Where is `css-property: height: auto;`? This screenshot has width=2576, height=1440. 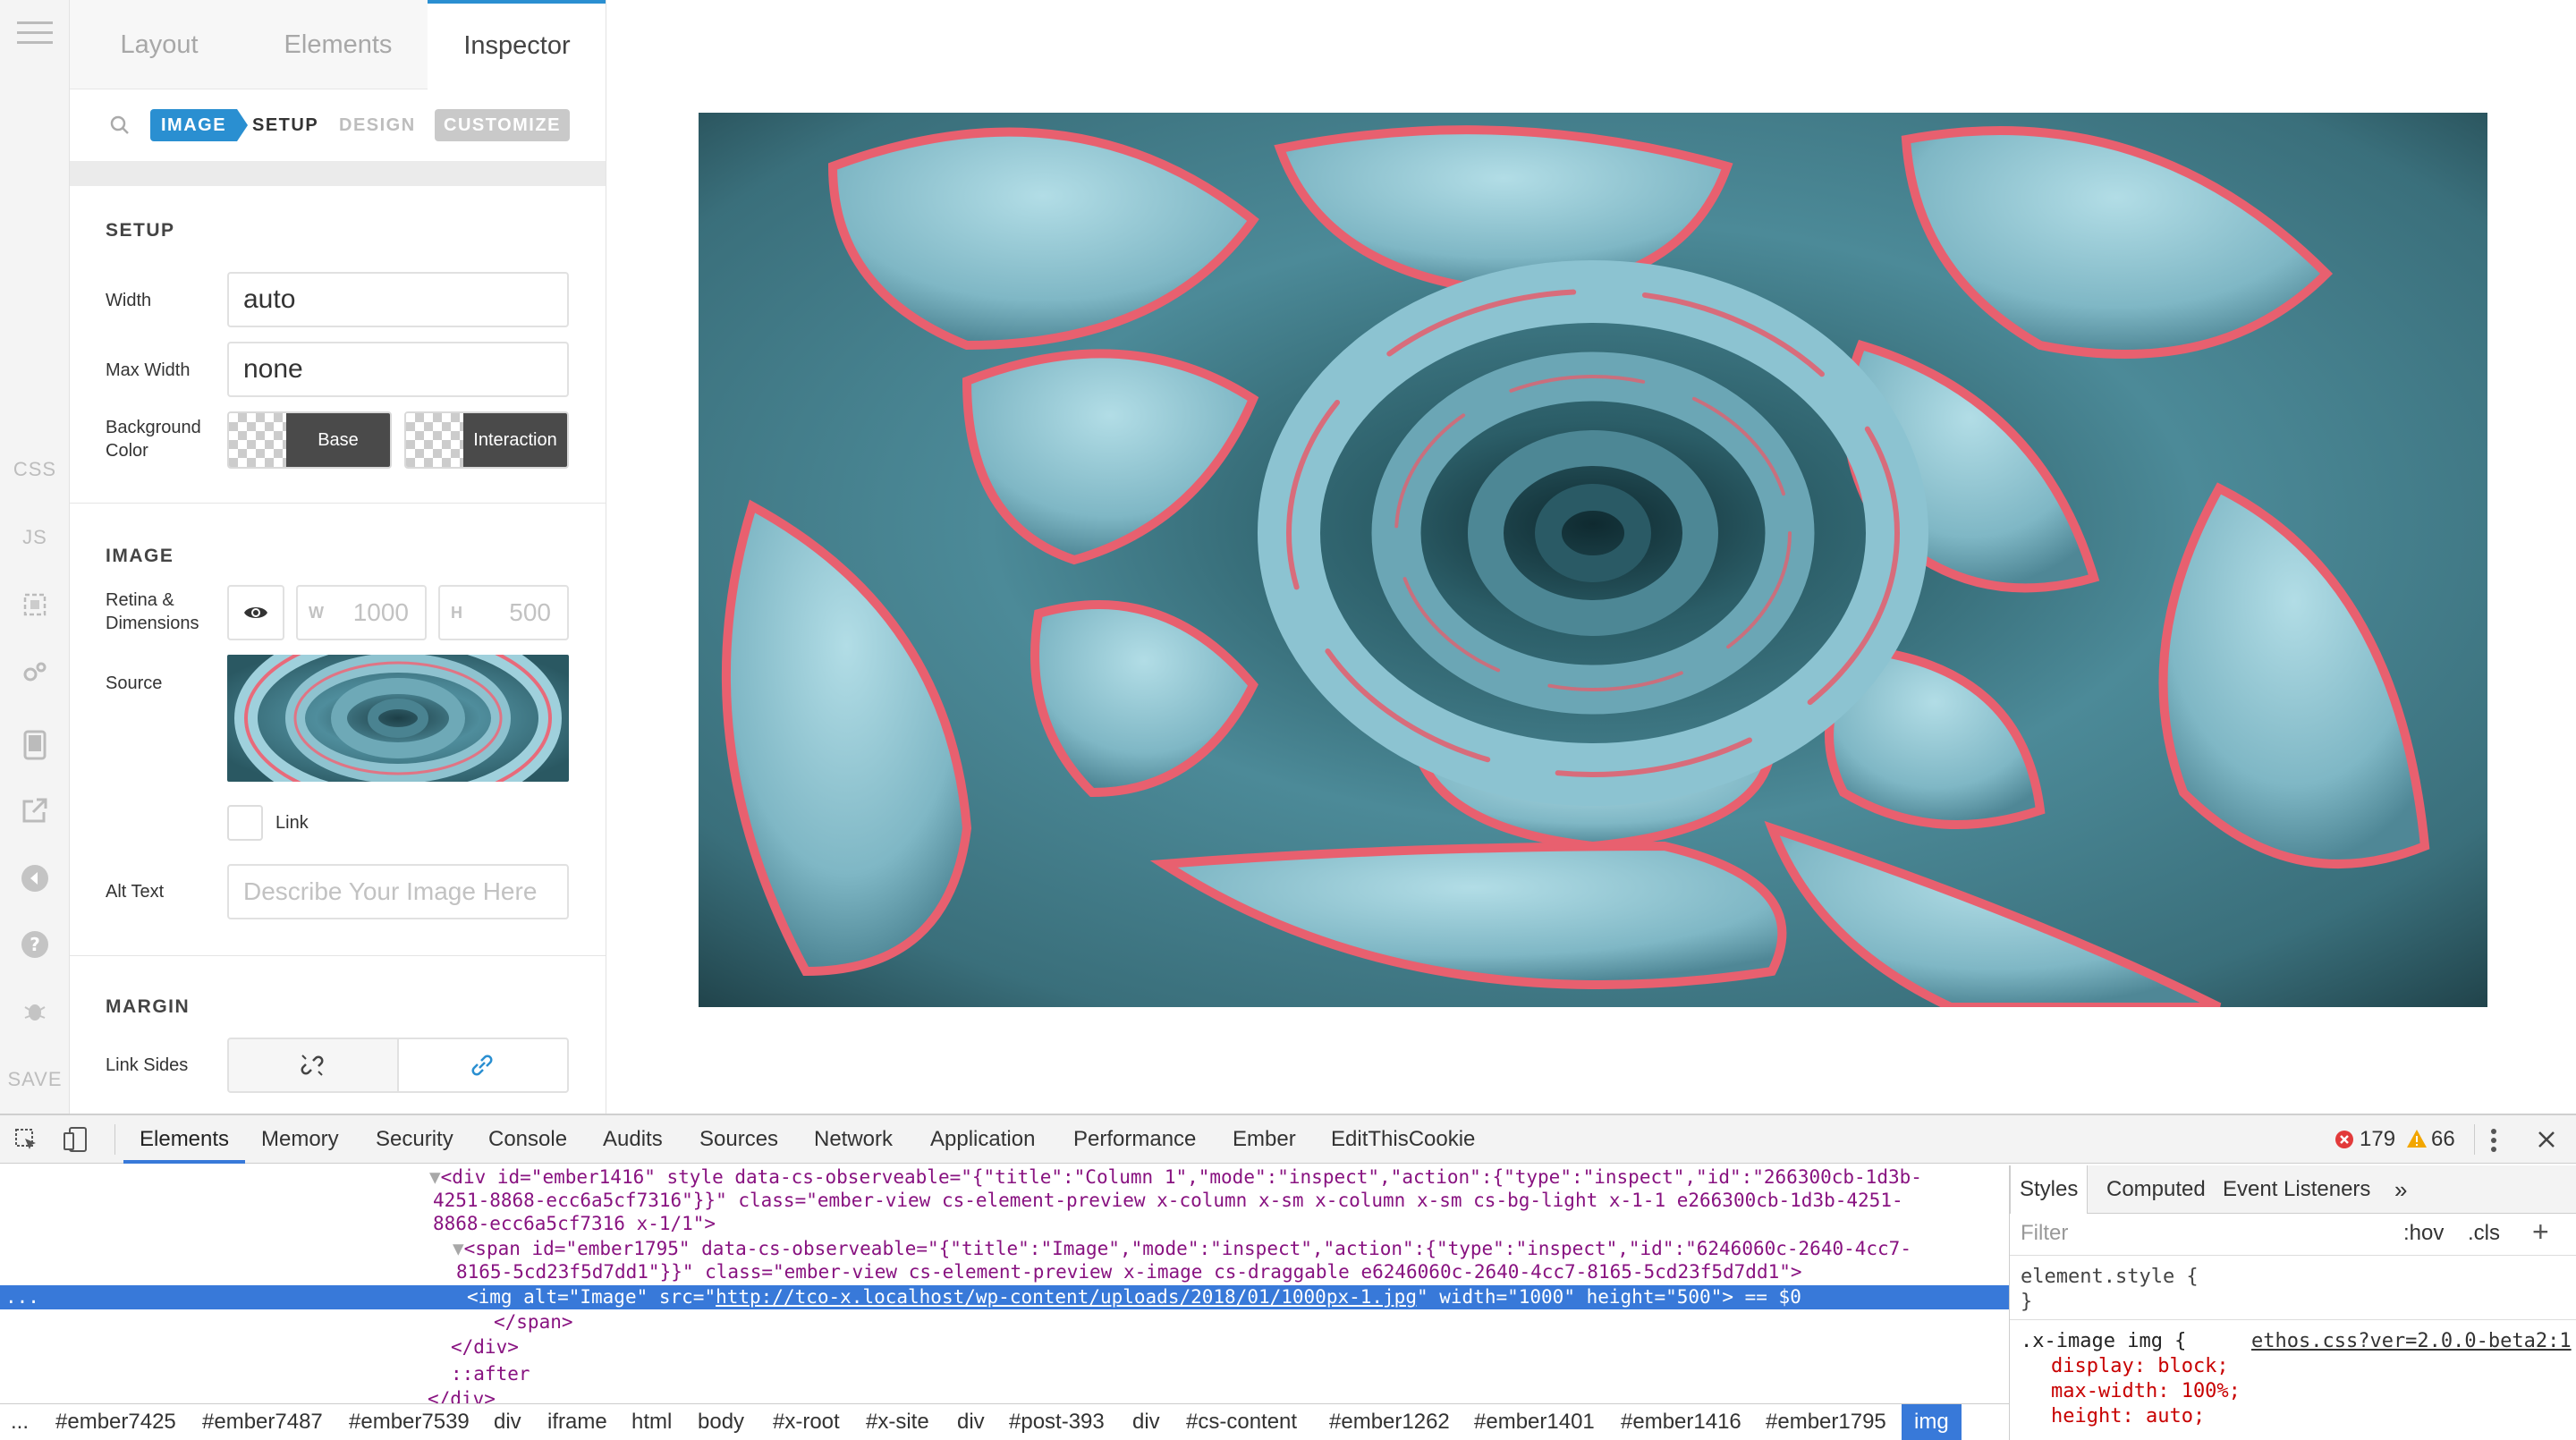
css-property: height: auto; is located at coordinates (2128, 1416).